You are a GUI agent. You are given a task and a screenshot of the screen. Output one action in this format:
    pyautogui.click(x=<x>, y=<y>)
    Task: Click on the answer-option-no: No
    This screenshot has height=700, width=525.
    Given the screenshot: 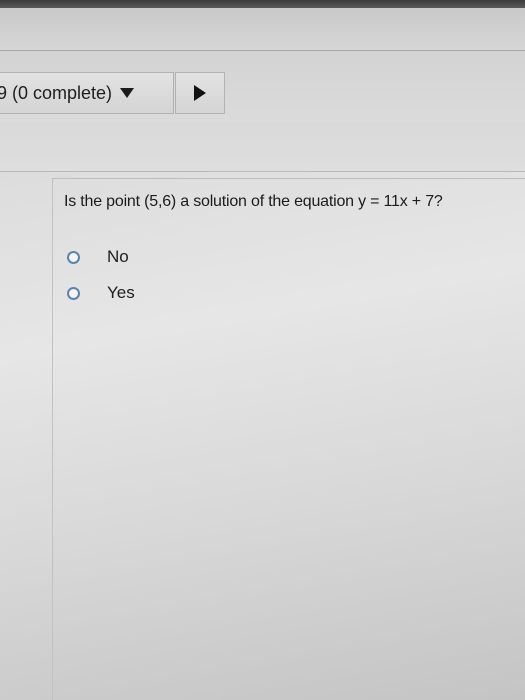 What is the action you would take?
    pyautogui.click(x=98, y=257)
    